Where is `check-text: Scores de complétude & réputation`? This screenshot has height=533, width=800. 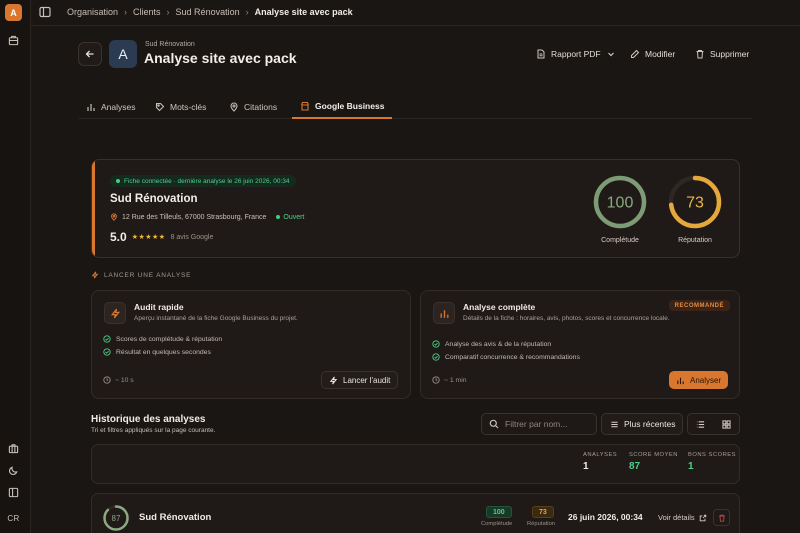 check-text: Scores de complétude & réputation is located at coordinates (169, 339).